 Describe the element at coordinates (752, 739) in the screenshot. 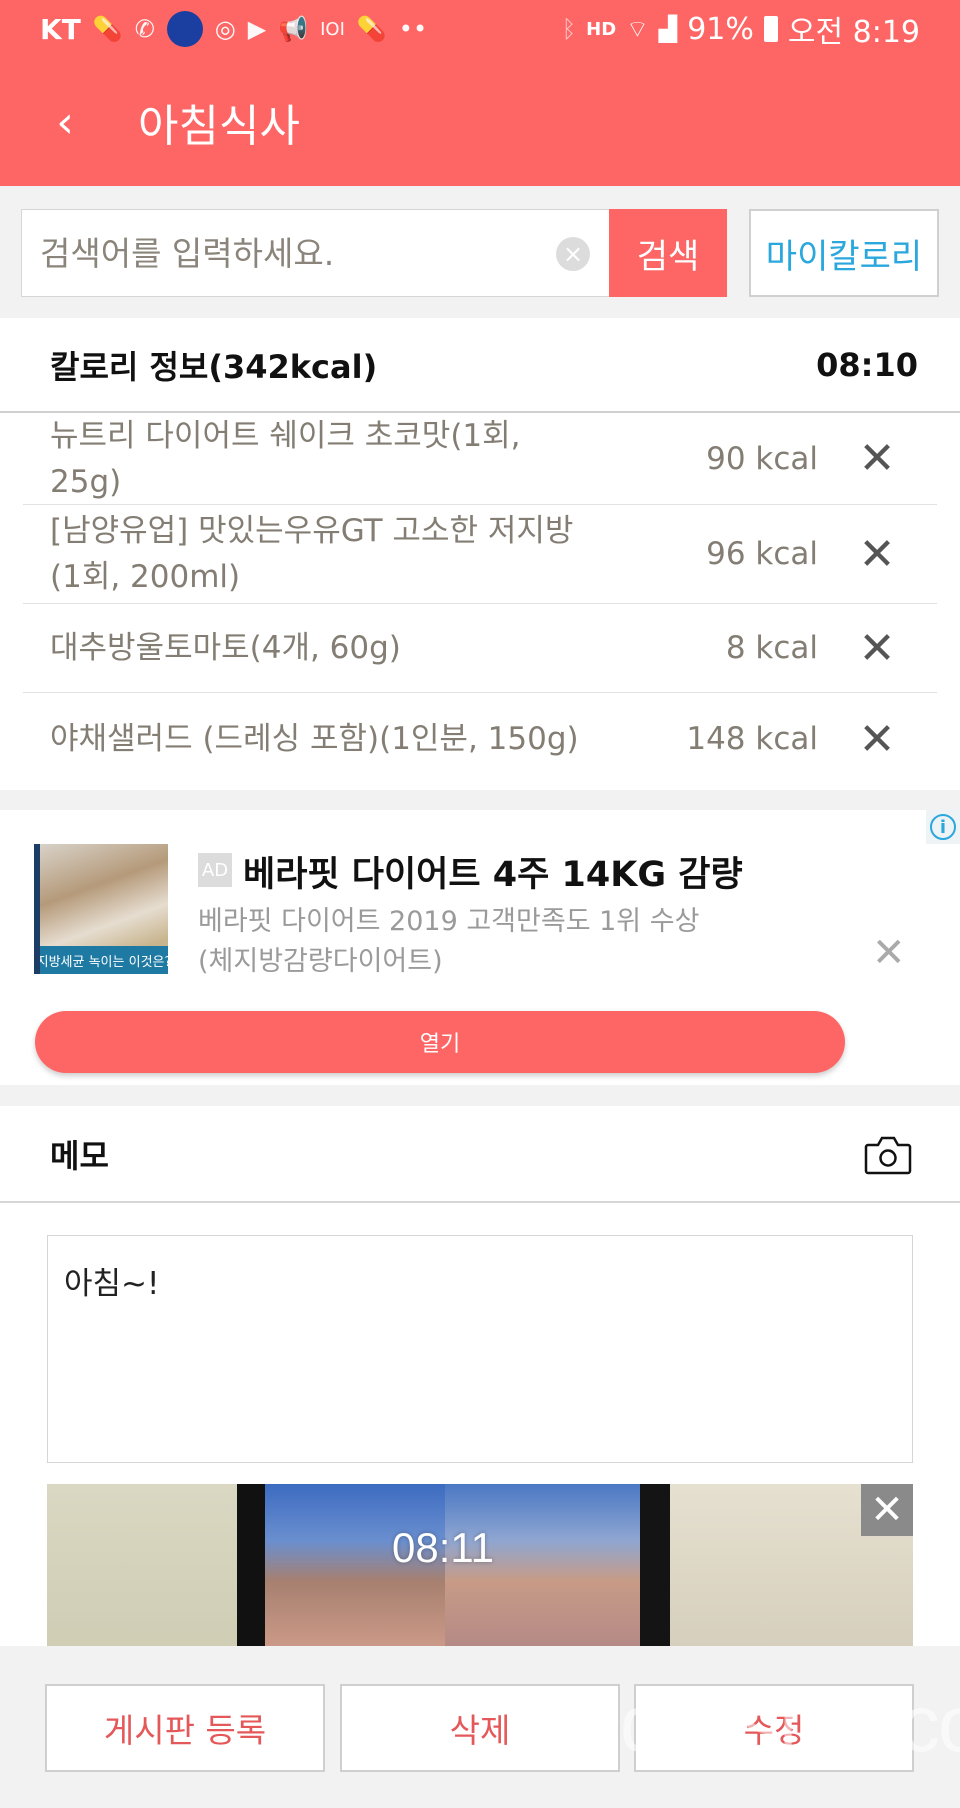

I see `food-kcal: 148 kcal` at that location.